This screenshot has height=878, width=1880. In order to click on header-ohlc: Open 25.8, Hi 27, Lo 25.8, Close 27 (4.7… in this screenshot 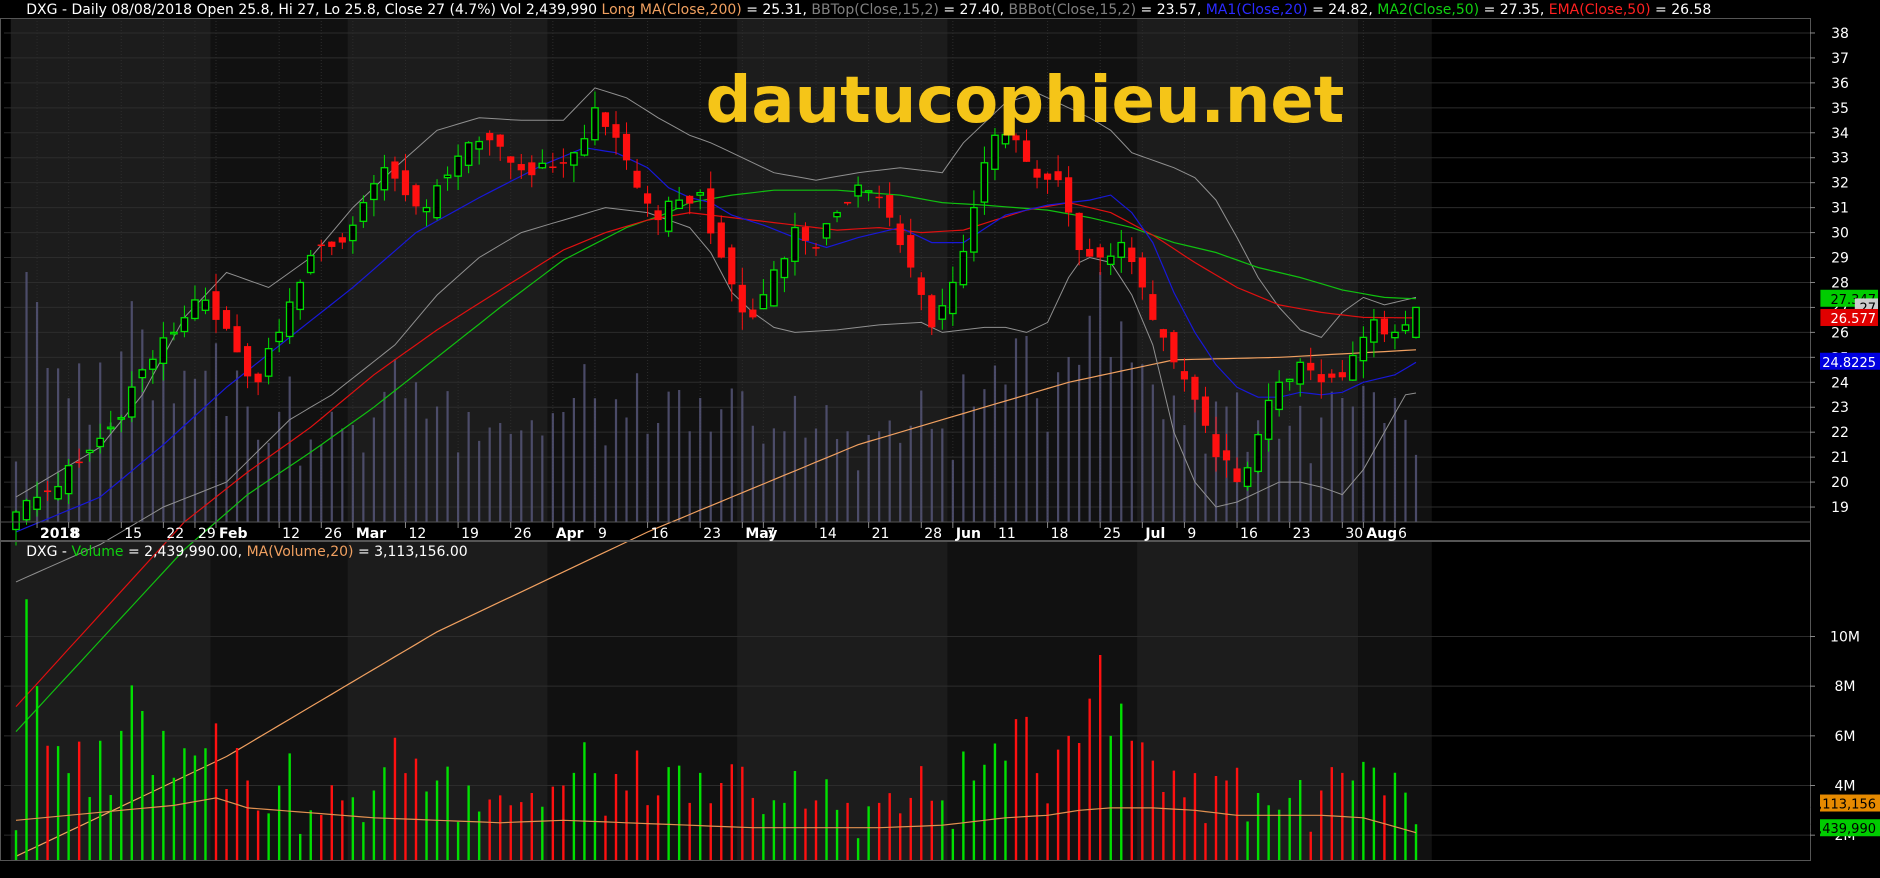, I will do `click(396, 10)`.